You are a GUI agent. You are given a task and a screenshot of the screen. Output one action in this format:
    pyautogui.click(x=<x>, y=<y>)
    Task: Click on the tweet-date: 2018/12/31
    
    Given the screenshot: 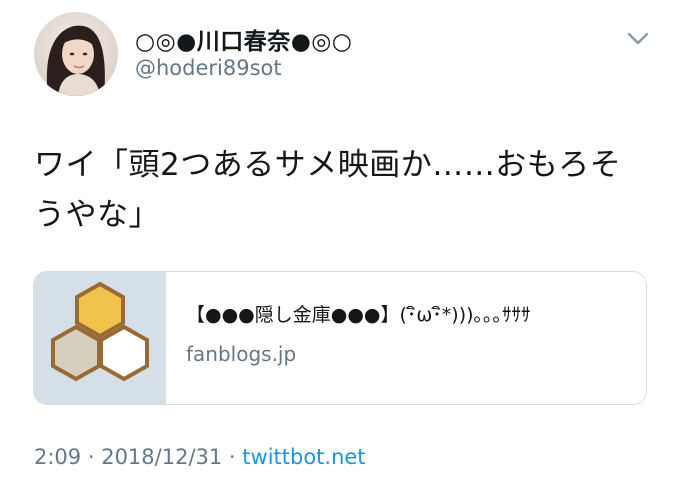 What is the action you would take?
    pyautogui.click(x=161, y=457)
    